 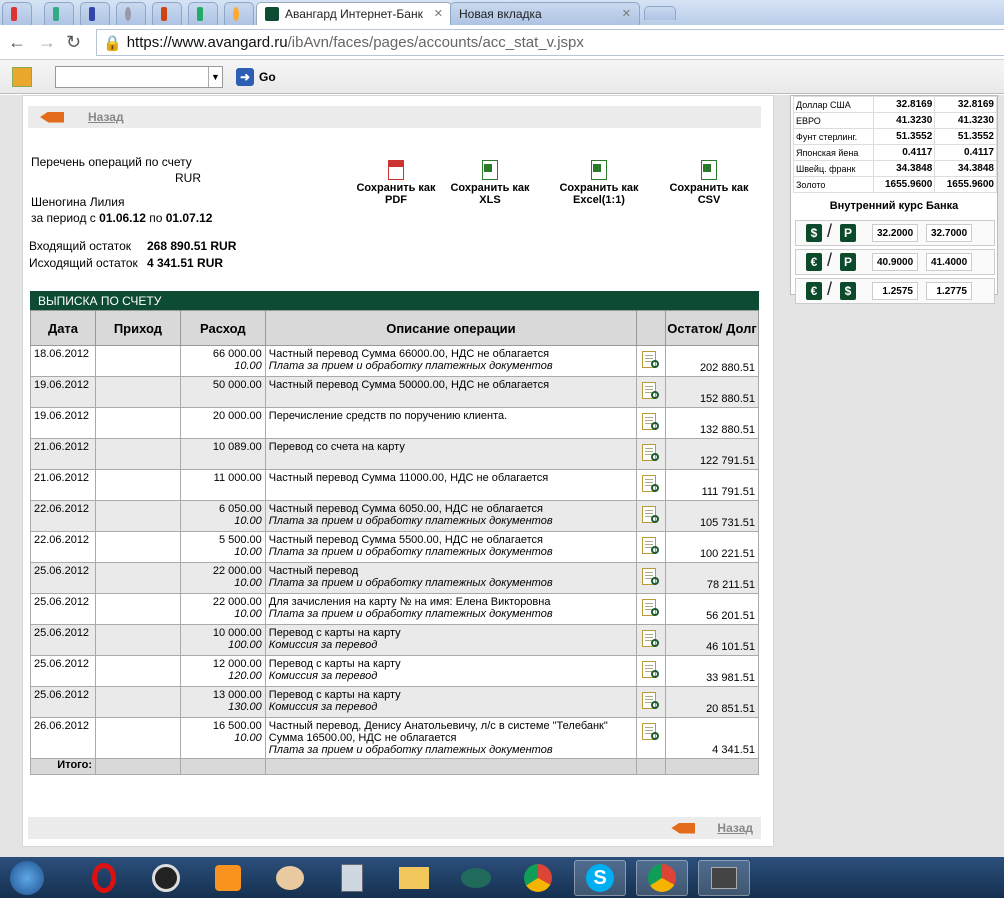 I want to click on taskbar-explorer, so click(x=414, y=878).